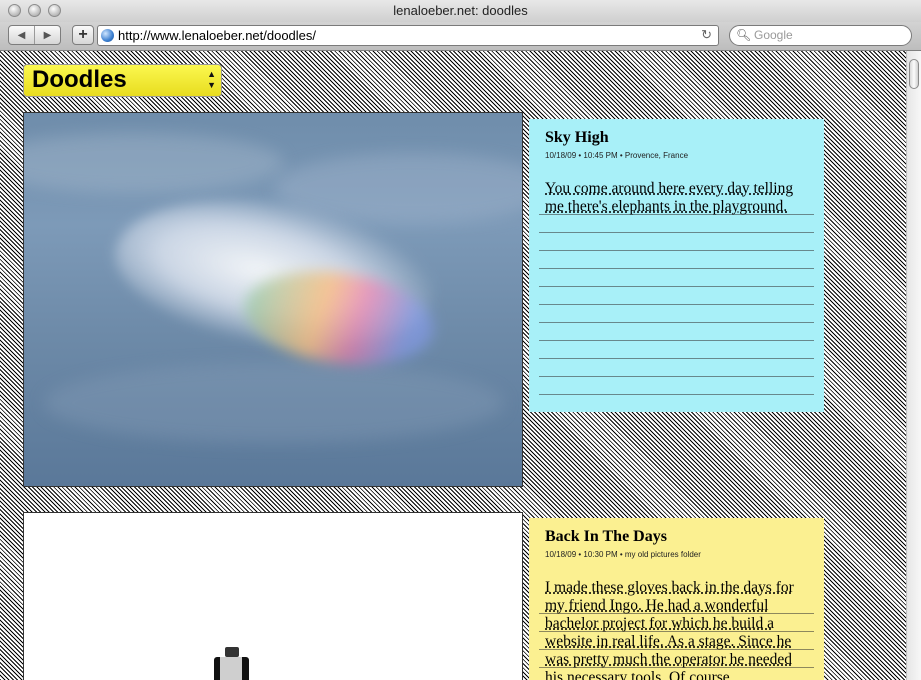  I want to click on post-meta: 10/18/09 • 10:45 PM • Provence, France, so click(617, 155).